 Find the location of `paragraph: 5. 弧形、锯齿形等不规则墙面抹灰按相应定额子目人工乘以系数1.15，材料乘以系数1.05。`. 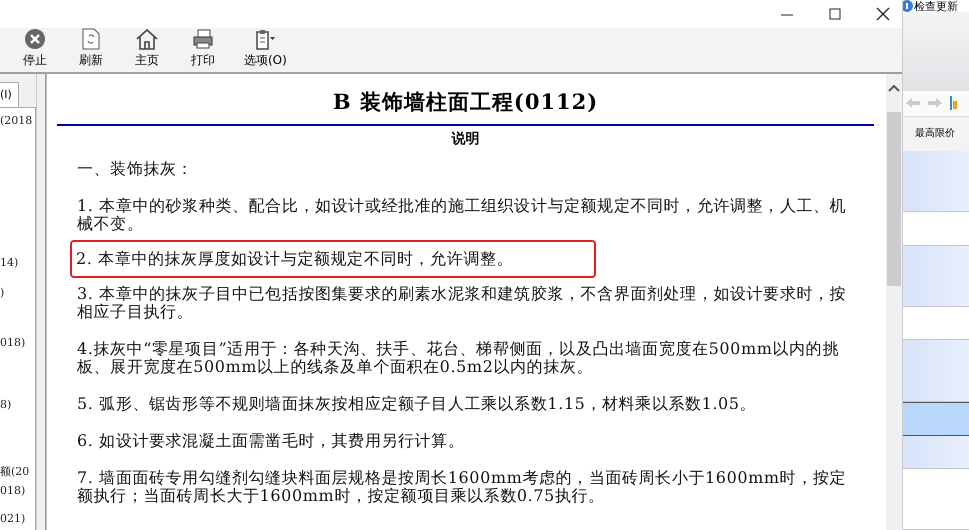

paragraph: 5. 弧形、锯齿形等不规则墙面抹灰按相应定额子目人工乘以系数1.15，材料乘以系数1.05。 is located at coordinates (417, 404).